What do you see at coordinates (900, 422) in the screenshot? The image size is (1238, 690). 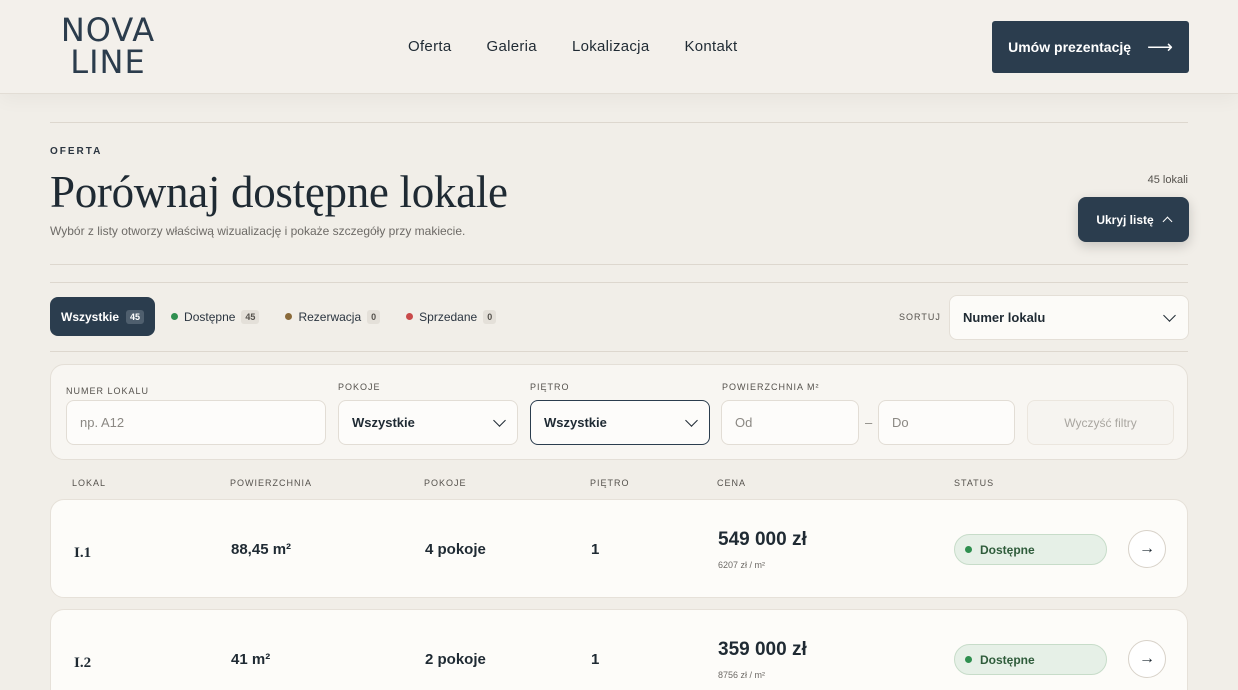 I see `area-to-placeholder: Do` at bounding box center [900, 422].